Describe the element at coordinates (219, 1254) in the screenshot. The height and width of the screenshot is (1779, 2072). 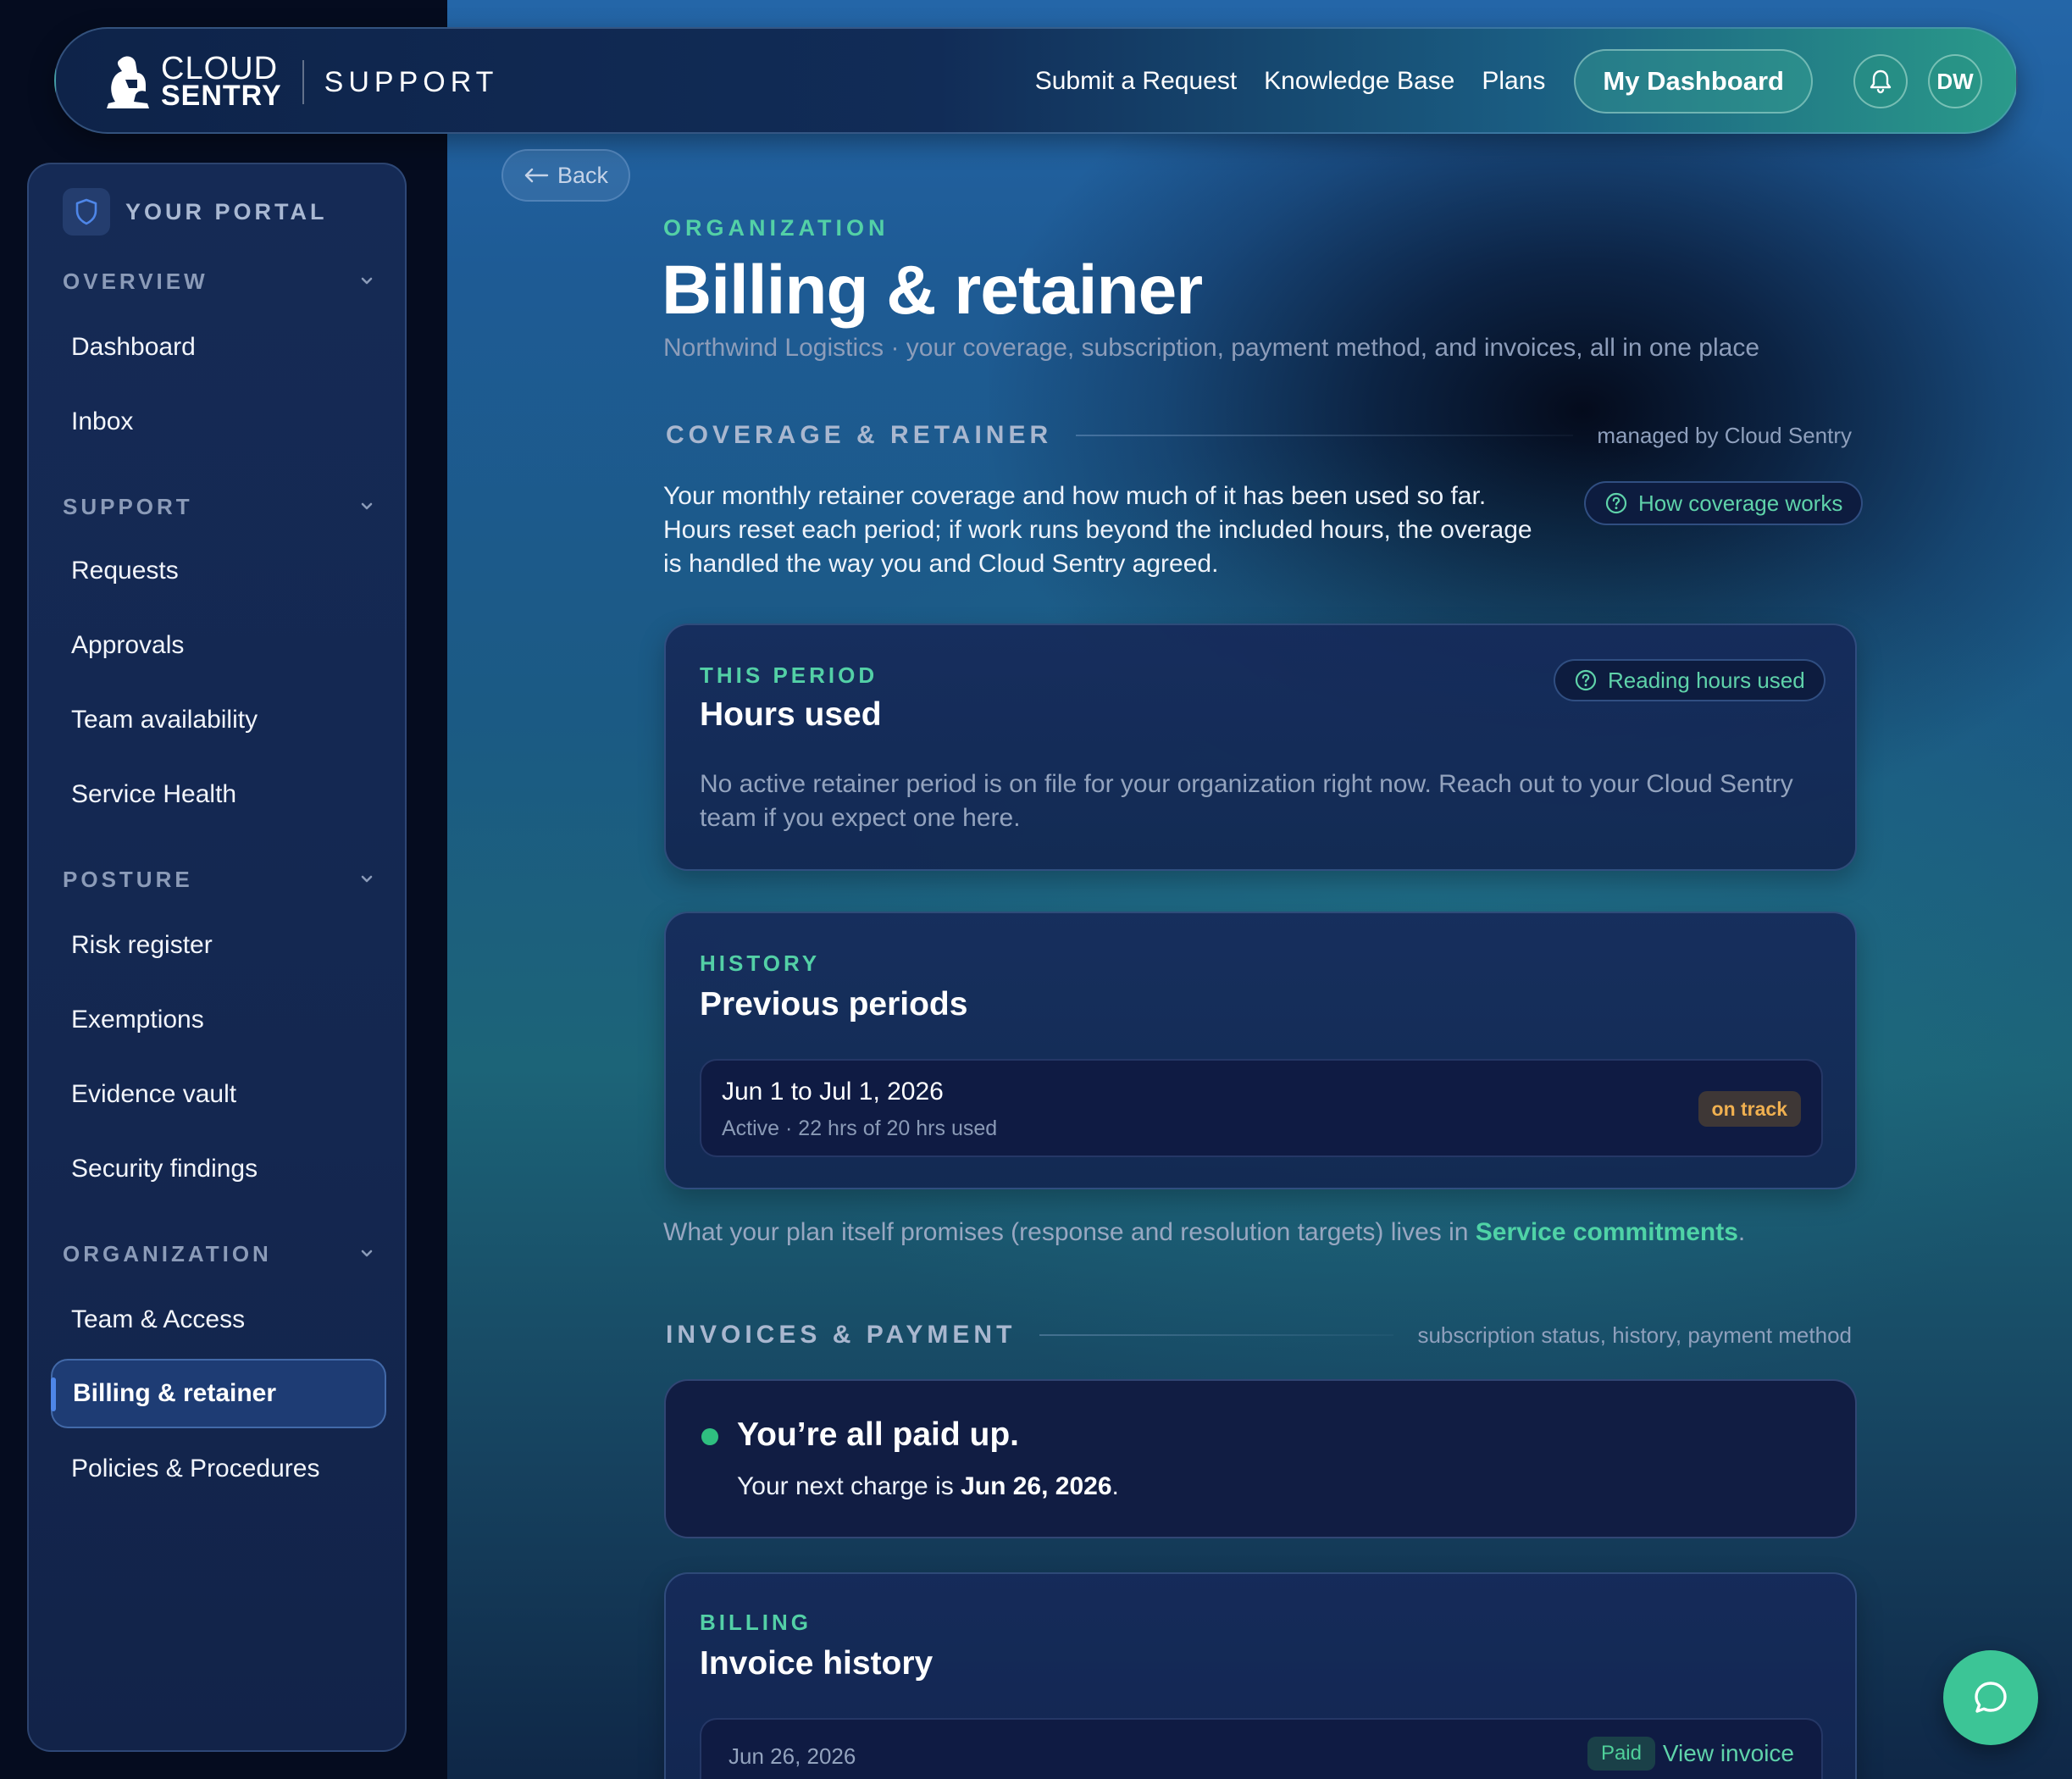
I see `sidebar-section-organization: ORGANIZATION` at that location.